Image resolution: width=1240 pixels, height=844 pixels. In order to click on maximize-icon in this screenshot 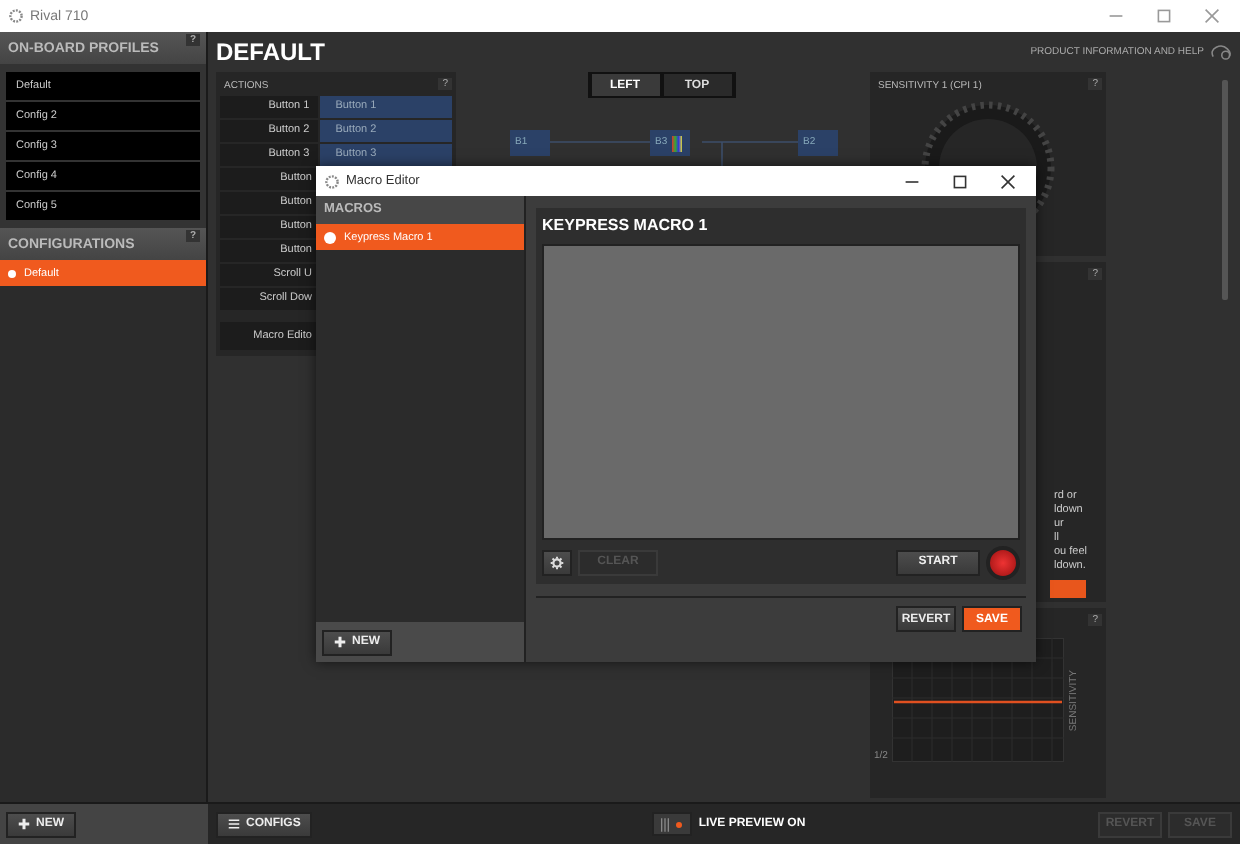, I will do `click(960, 181)`.